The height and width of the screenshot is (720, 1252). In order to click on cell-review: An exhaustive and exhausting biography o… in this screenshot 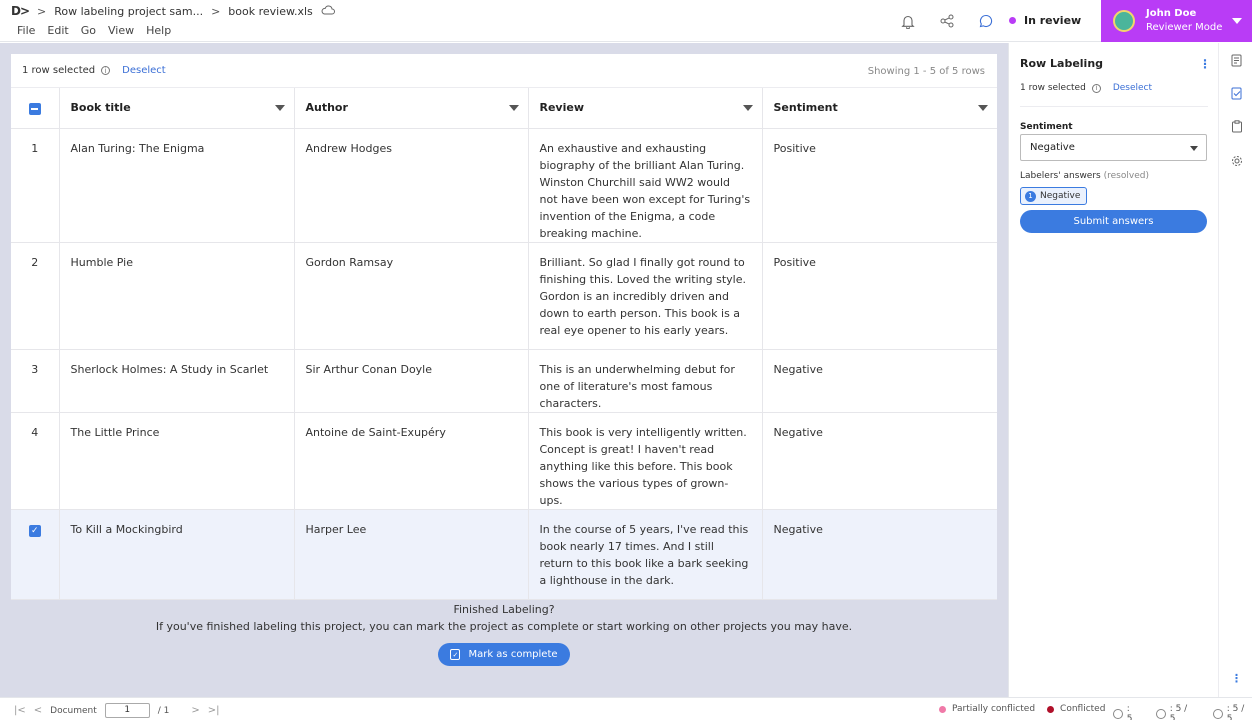, I will do `click(645, 185)`.